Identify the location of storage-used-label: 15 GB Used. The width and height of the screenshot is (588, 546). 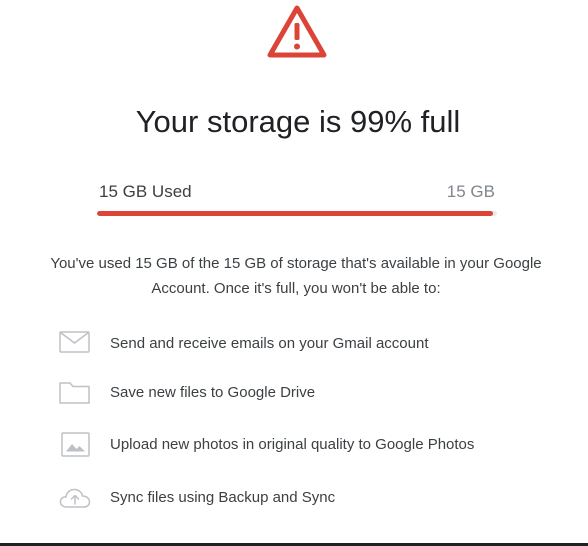
(145, 191).